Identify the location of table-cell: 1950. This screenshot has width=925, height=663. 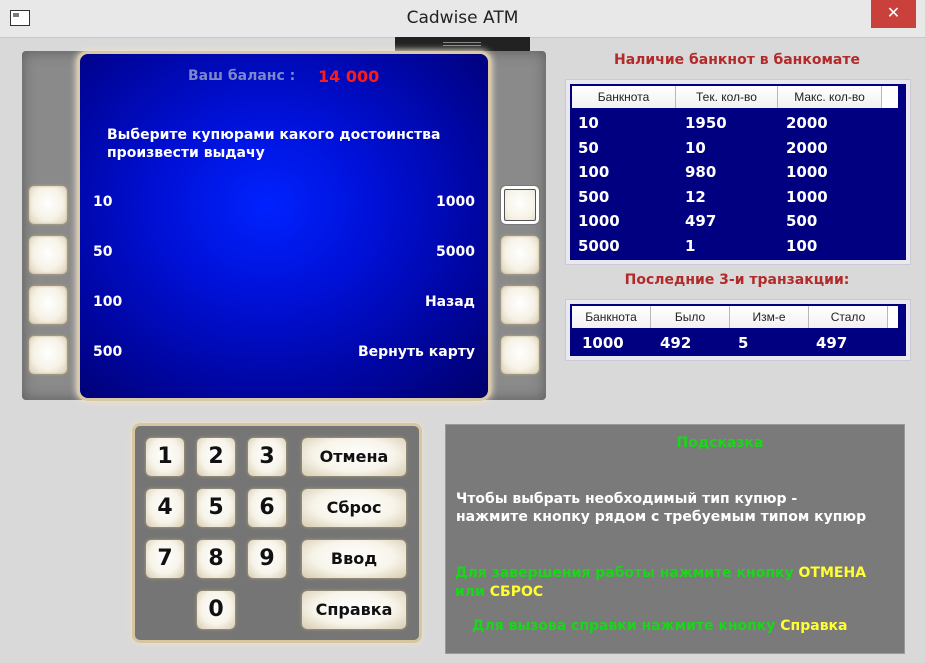
(706, 123).